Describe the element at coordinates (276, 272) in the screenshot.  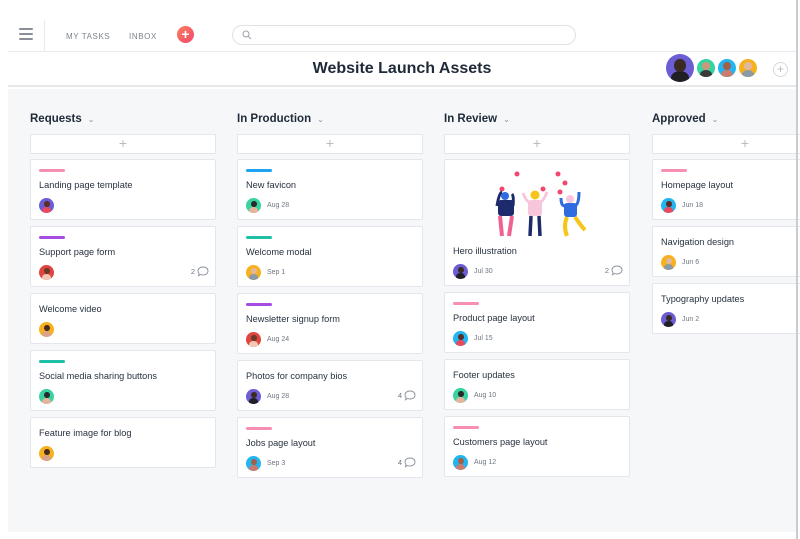
I see `due-date: Sep 1` at that location.